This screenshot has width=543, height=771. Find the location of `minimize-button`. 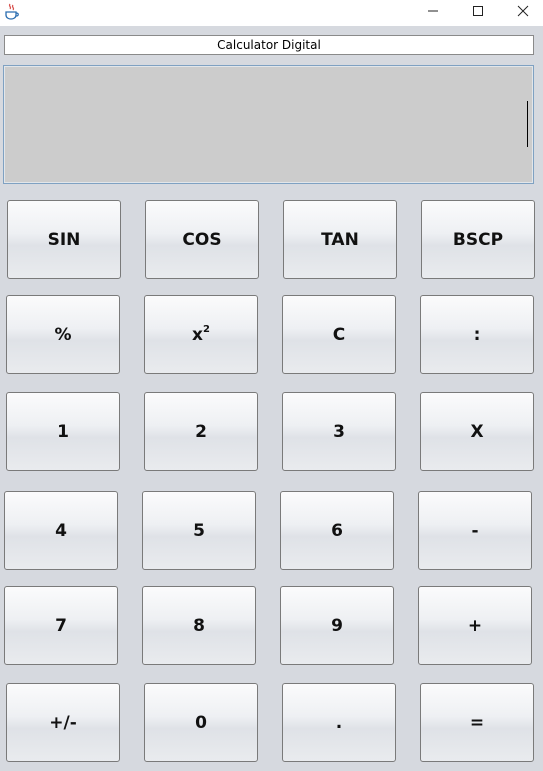

minimize-button is located at coordinates (433, 11).